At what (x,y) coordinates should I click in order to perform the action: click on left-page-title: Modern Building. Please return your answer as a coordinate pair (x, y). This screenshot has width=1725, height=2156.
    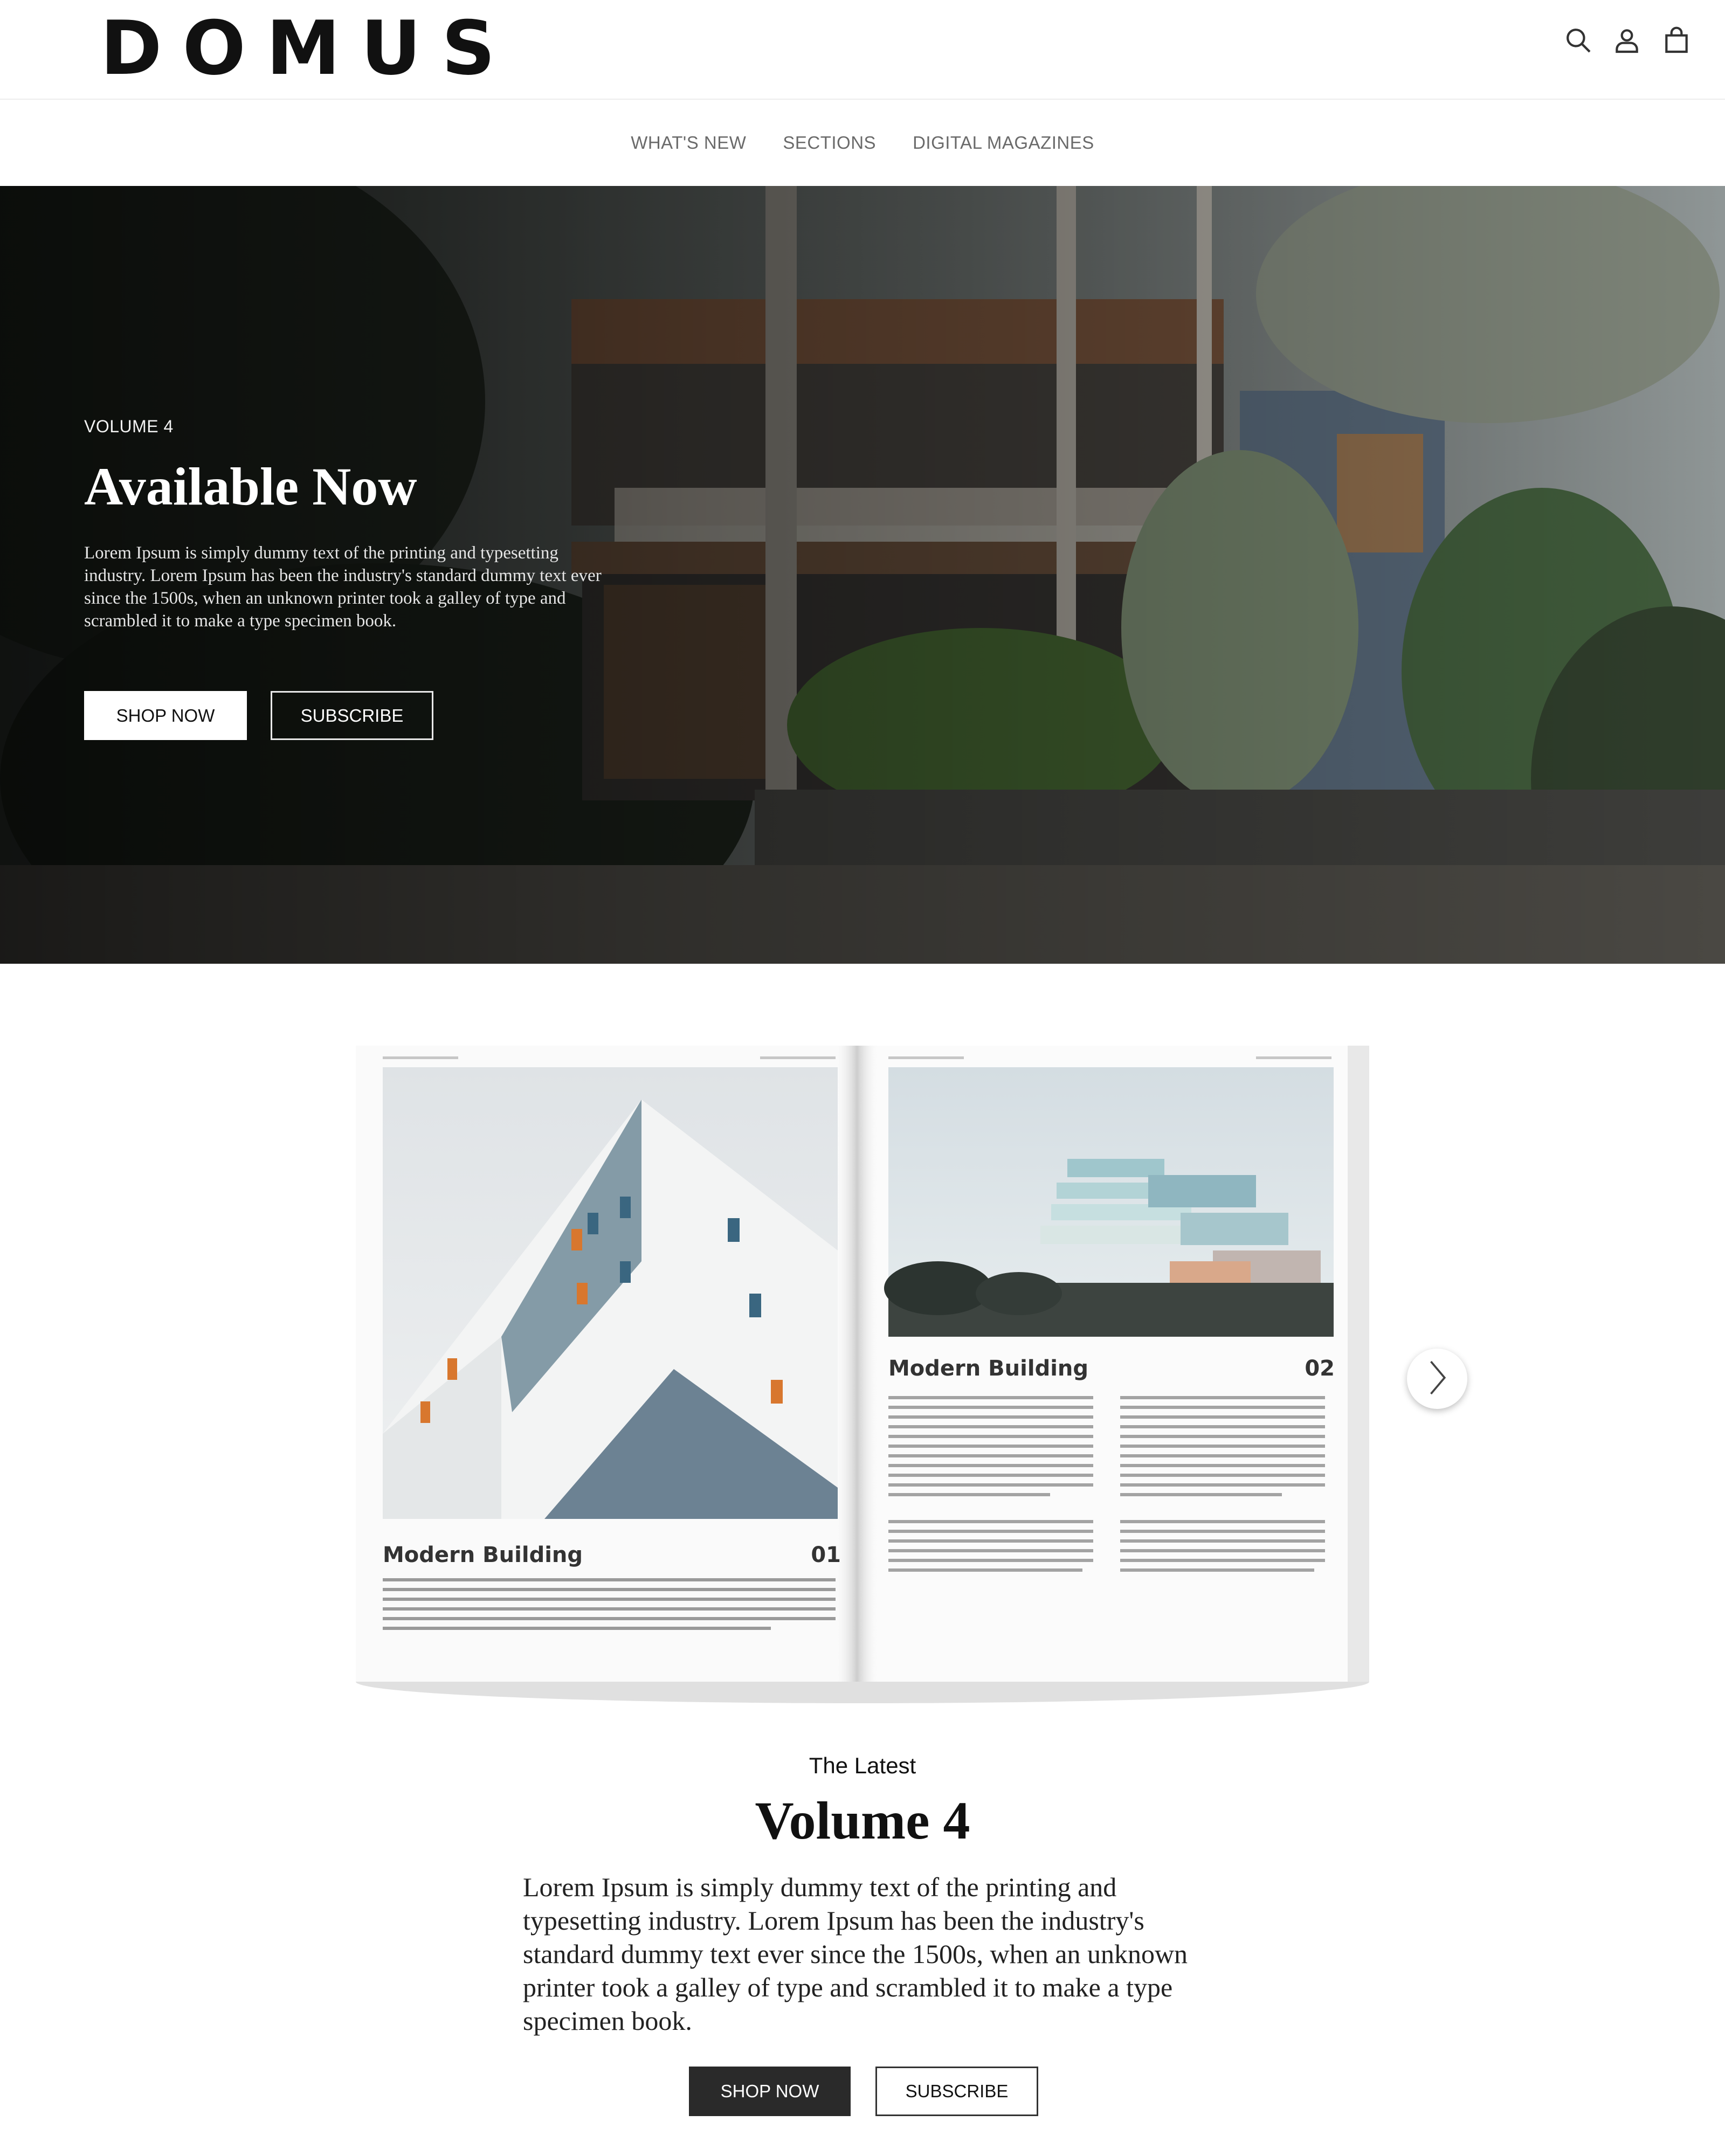
    Looking at the image, I should click on (483, 1555).